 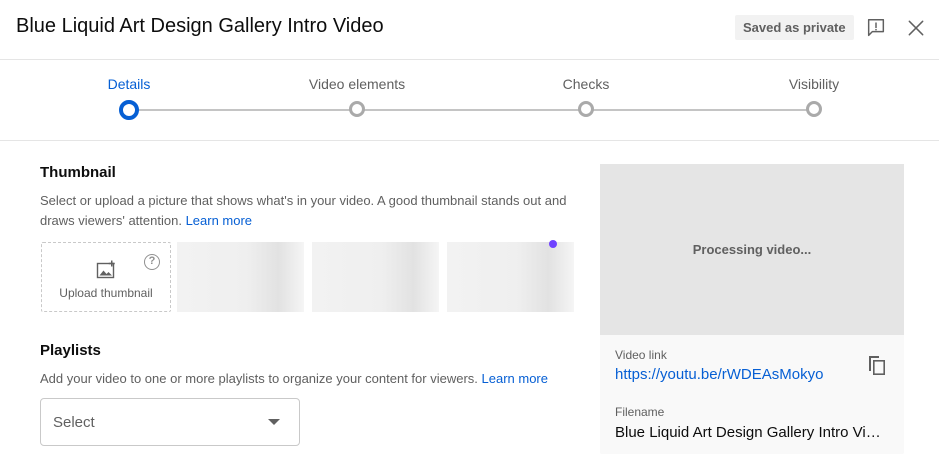 I want to click on step-checks: Checks, so click(x=586, y=100).